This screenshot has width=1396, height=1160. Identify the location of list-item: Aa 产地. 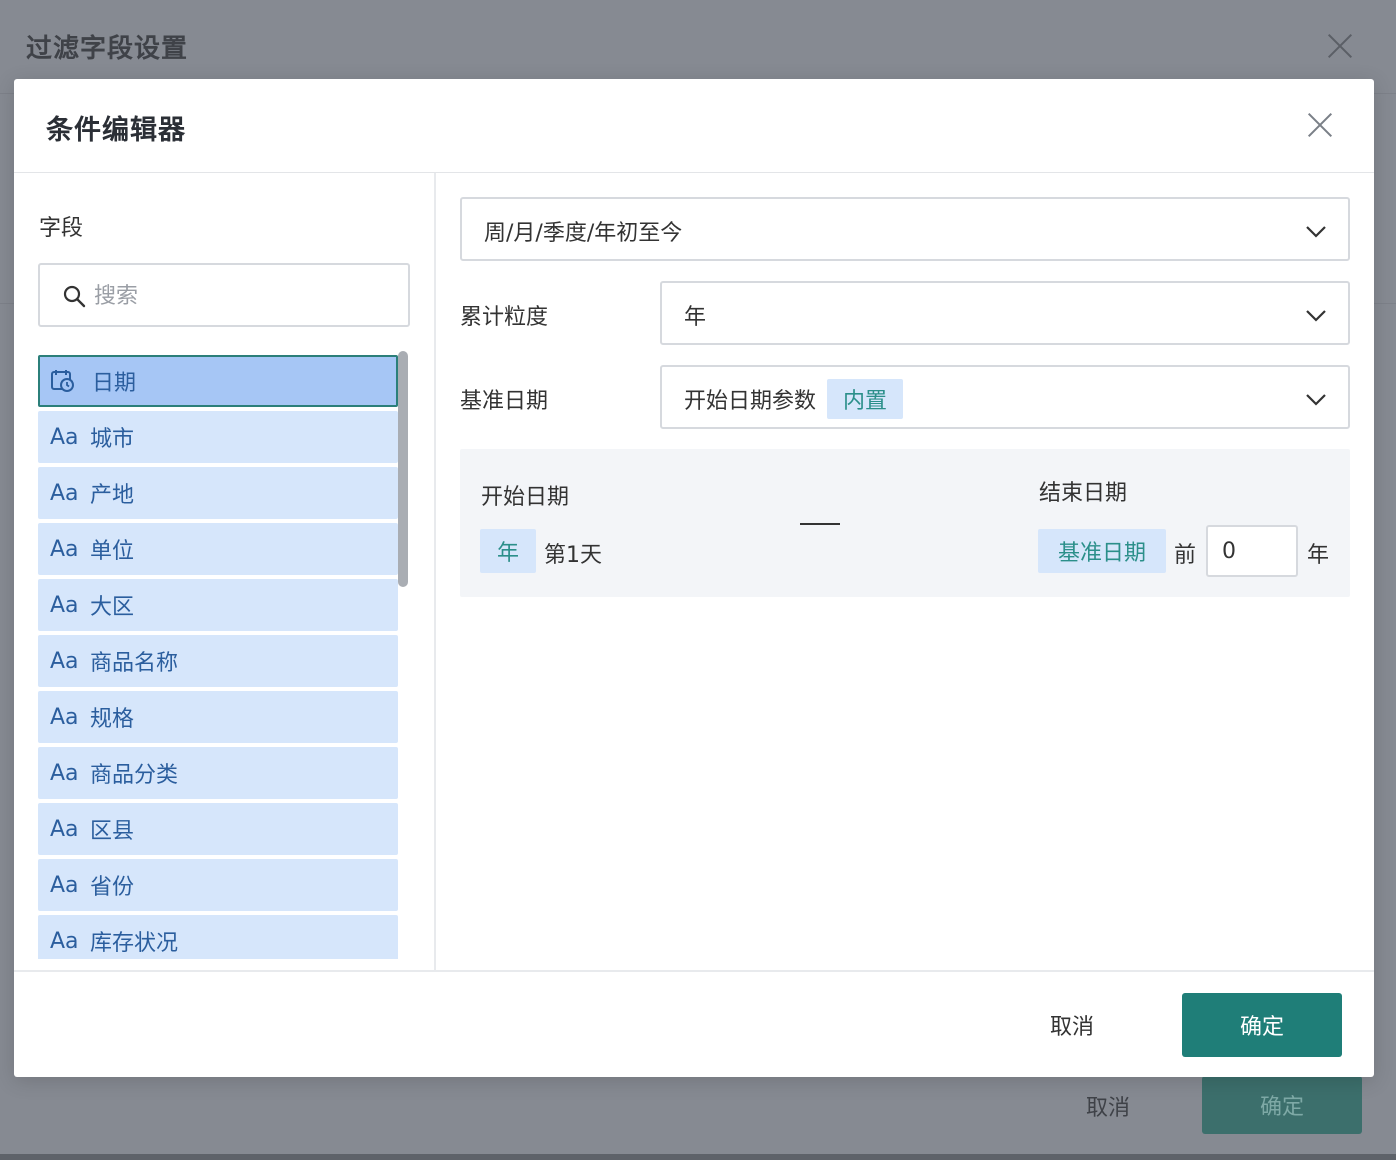
(218, 493).